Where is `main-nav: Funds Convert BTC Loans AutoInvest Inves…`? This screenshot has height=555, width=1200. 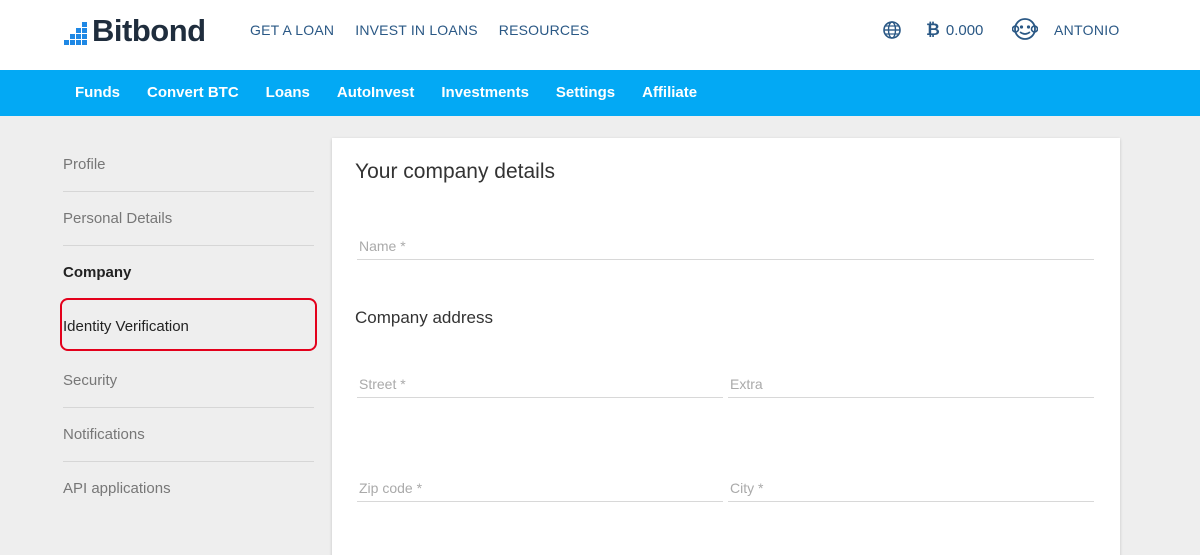 main-nav: Funds Convert BTC Loans AutoInvest Inves… is located at coordinates (600, 93).